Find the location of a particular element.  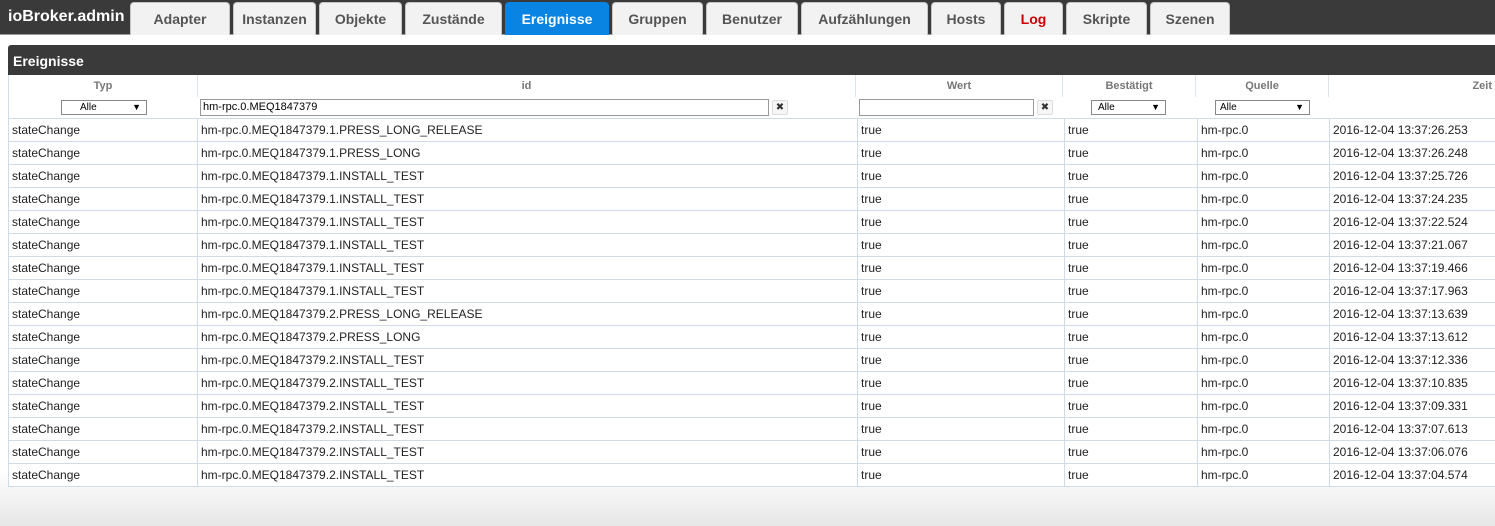

chevron-down-icon: ▼ is located at coordinates (136, 107).